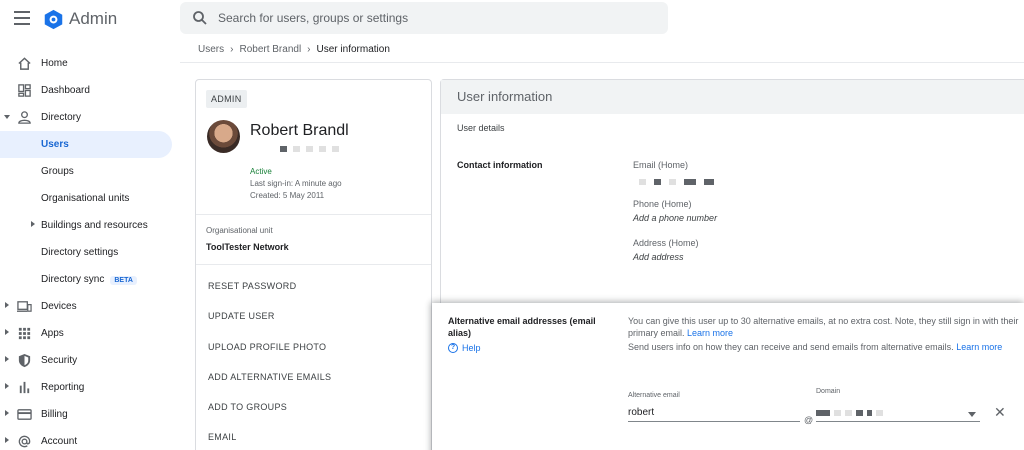 This screenshot has width=1024, height=450. I want to click on app-title: Admin, so click(93, 18).